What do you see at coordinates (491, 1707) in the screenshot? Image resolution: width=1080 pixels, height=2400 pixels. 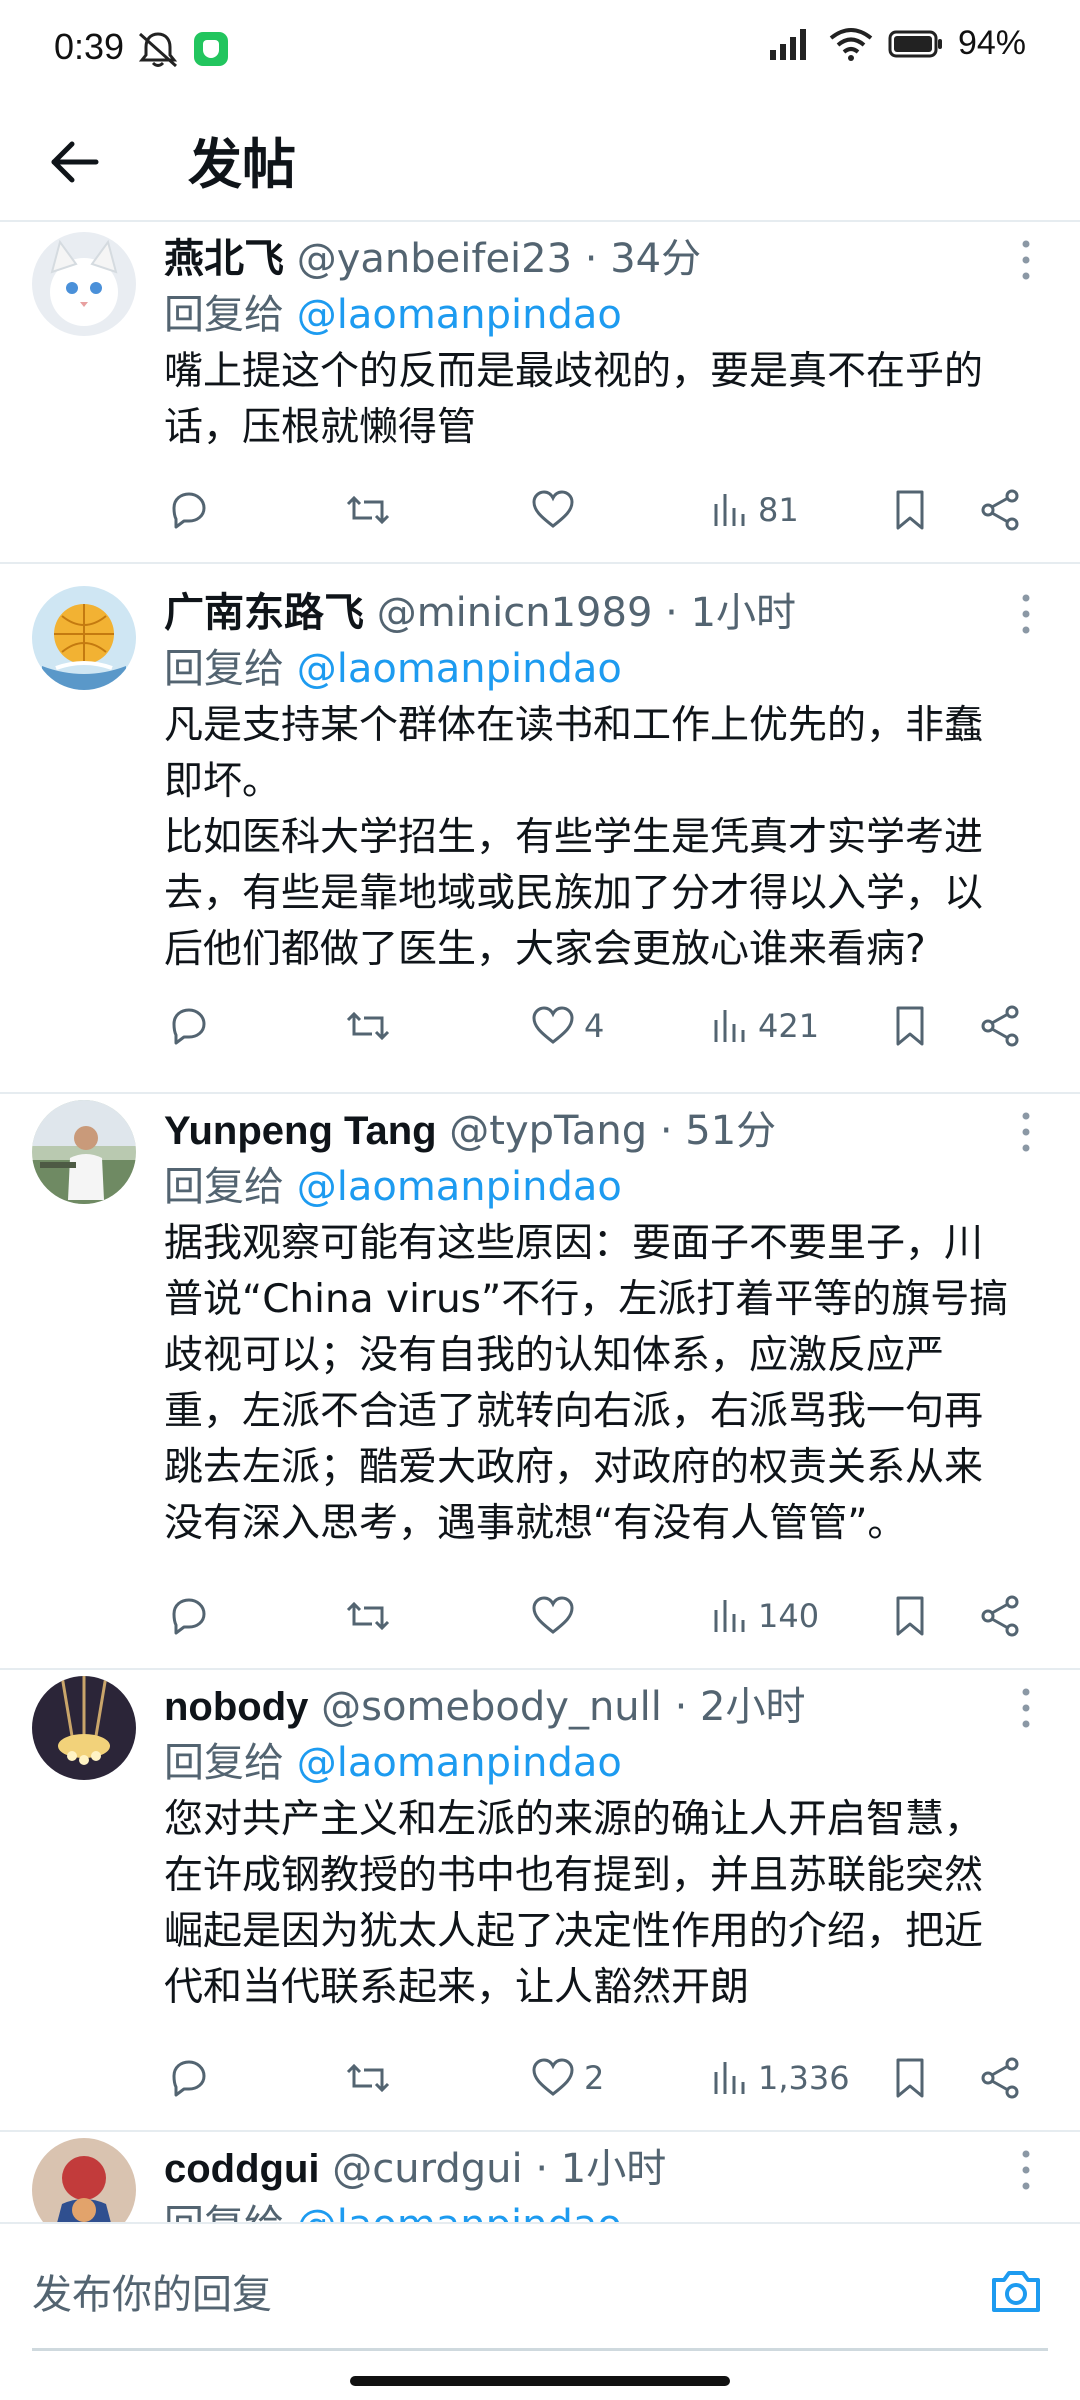 I see `author-handle: @somebody_null` at bounding box center [491, 1707].